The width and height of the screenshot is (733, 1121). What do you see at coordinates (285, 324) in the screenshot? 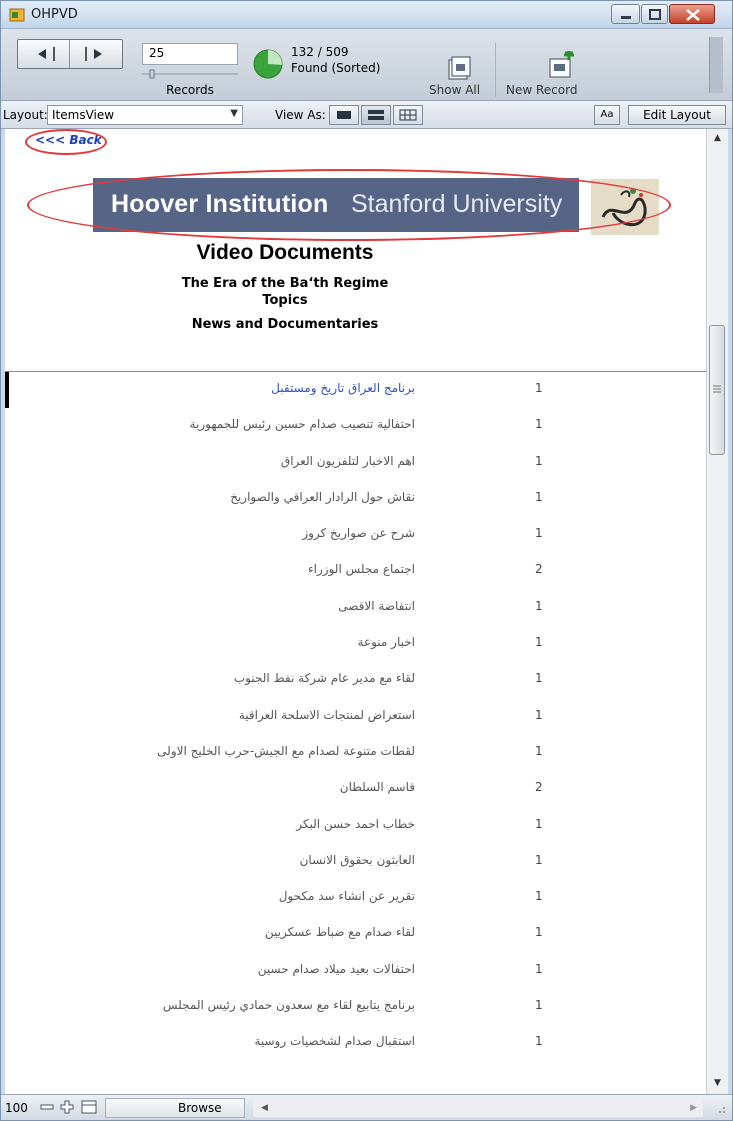
I see `category-label: News and Documentaries` at bounding box center [285, 324].